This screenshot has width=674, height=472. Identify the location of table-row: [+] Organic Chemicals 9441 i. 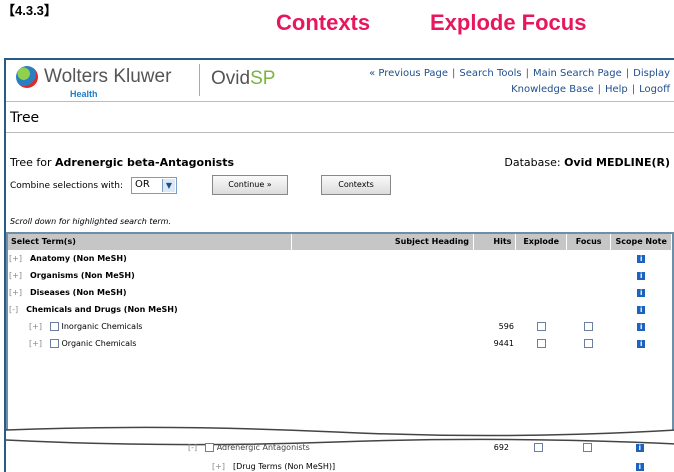
(339, 343).